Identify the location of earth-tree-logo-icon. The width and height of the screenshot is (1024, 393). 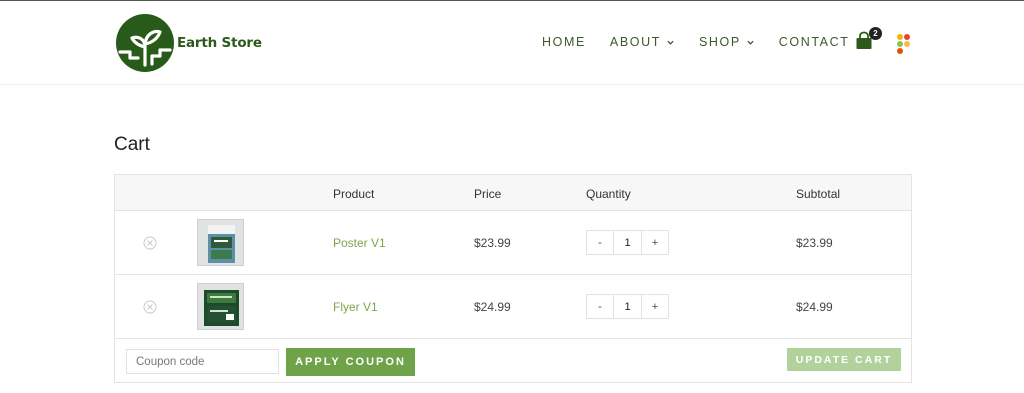
(145, 43).